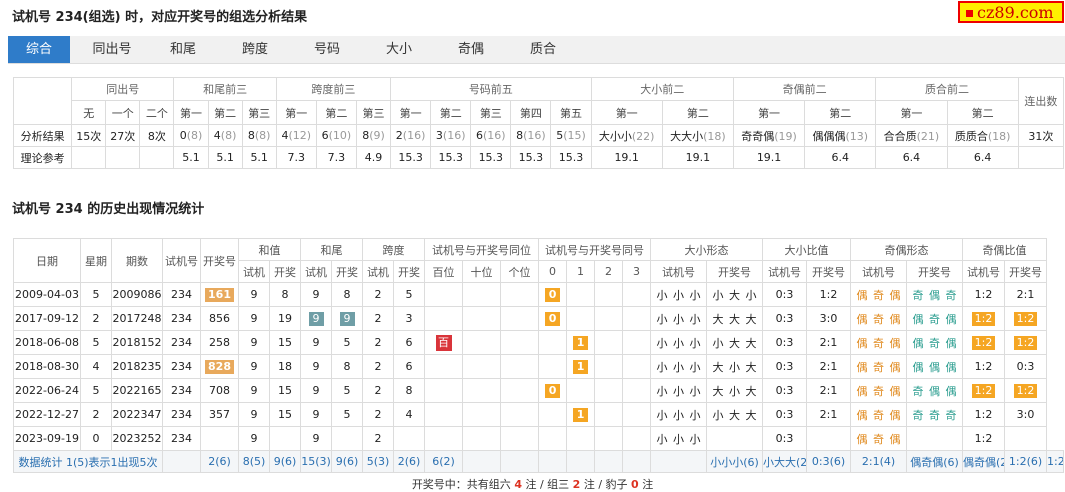 The image size is (1065, 492). What do you see at coordinates (160, 17) in the screenshot?
I see `page-title: 试机号 234(组选) 时，对应开奖号的组选分析结果` at bounding box center [160, 17].